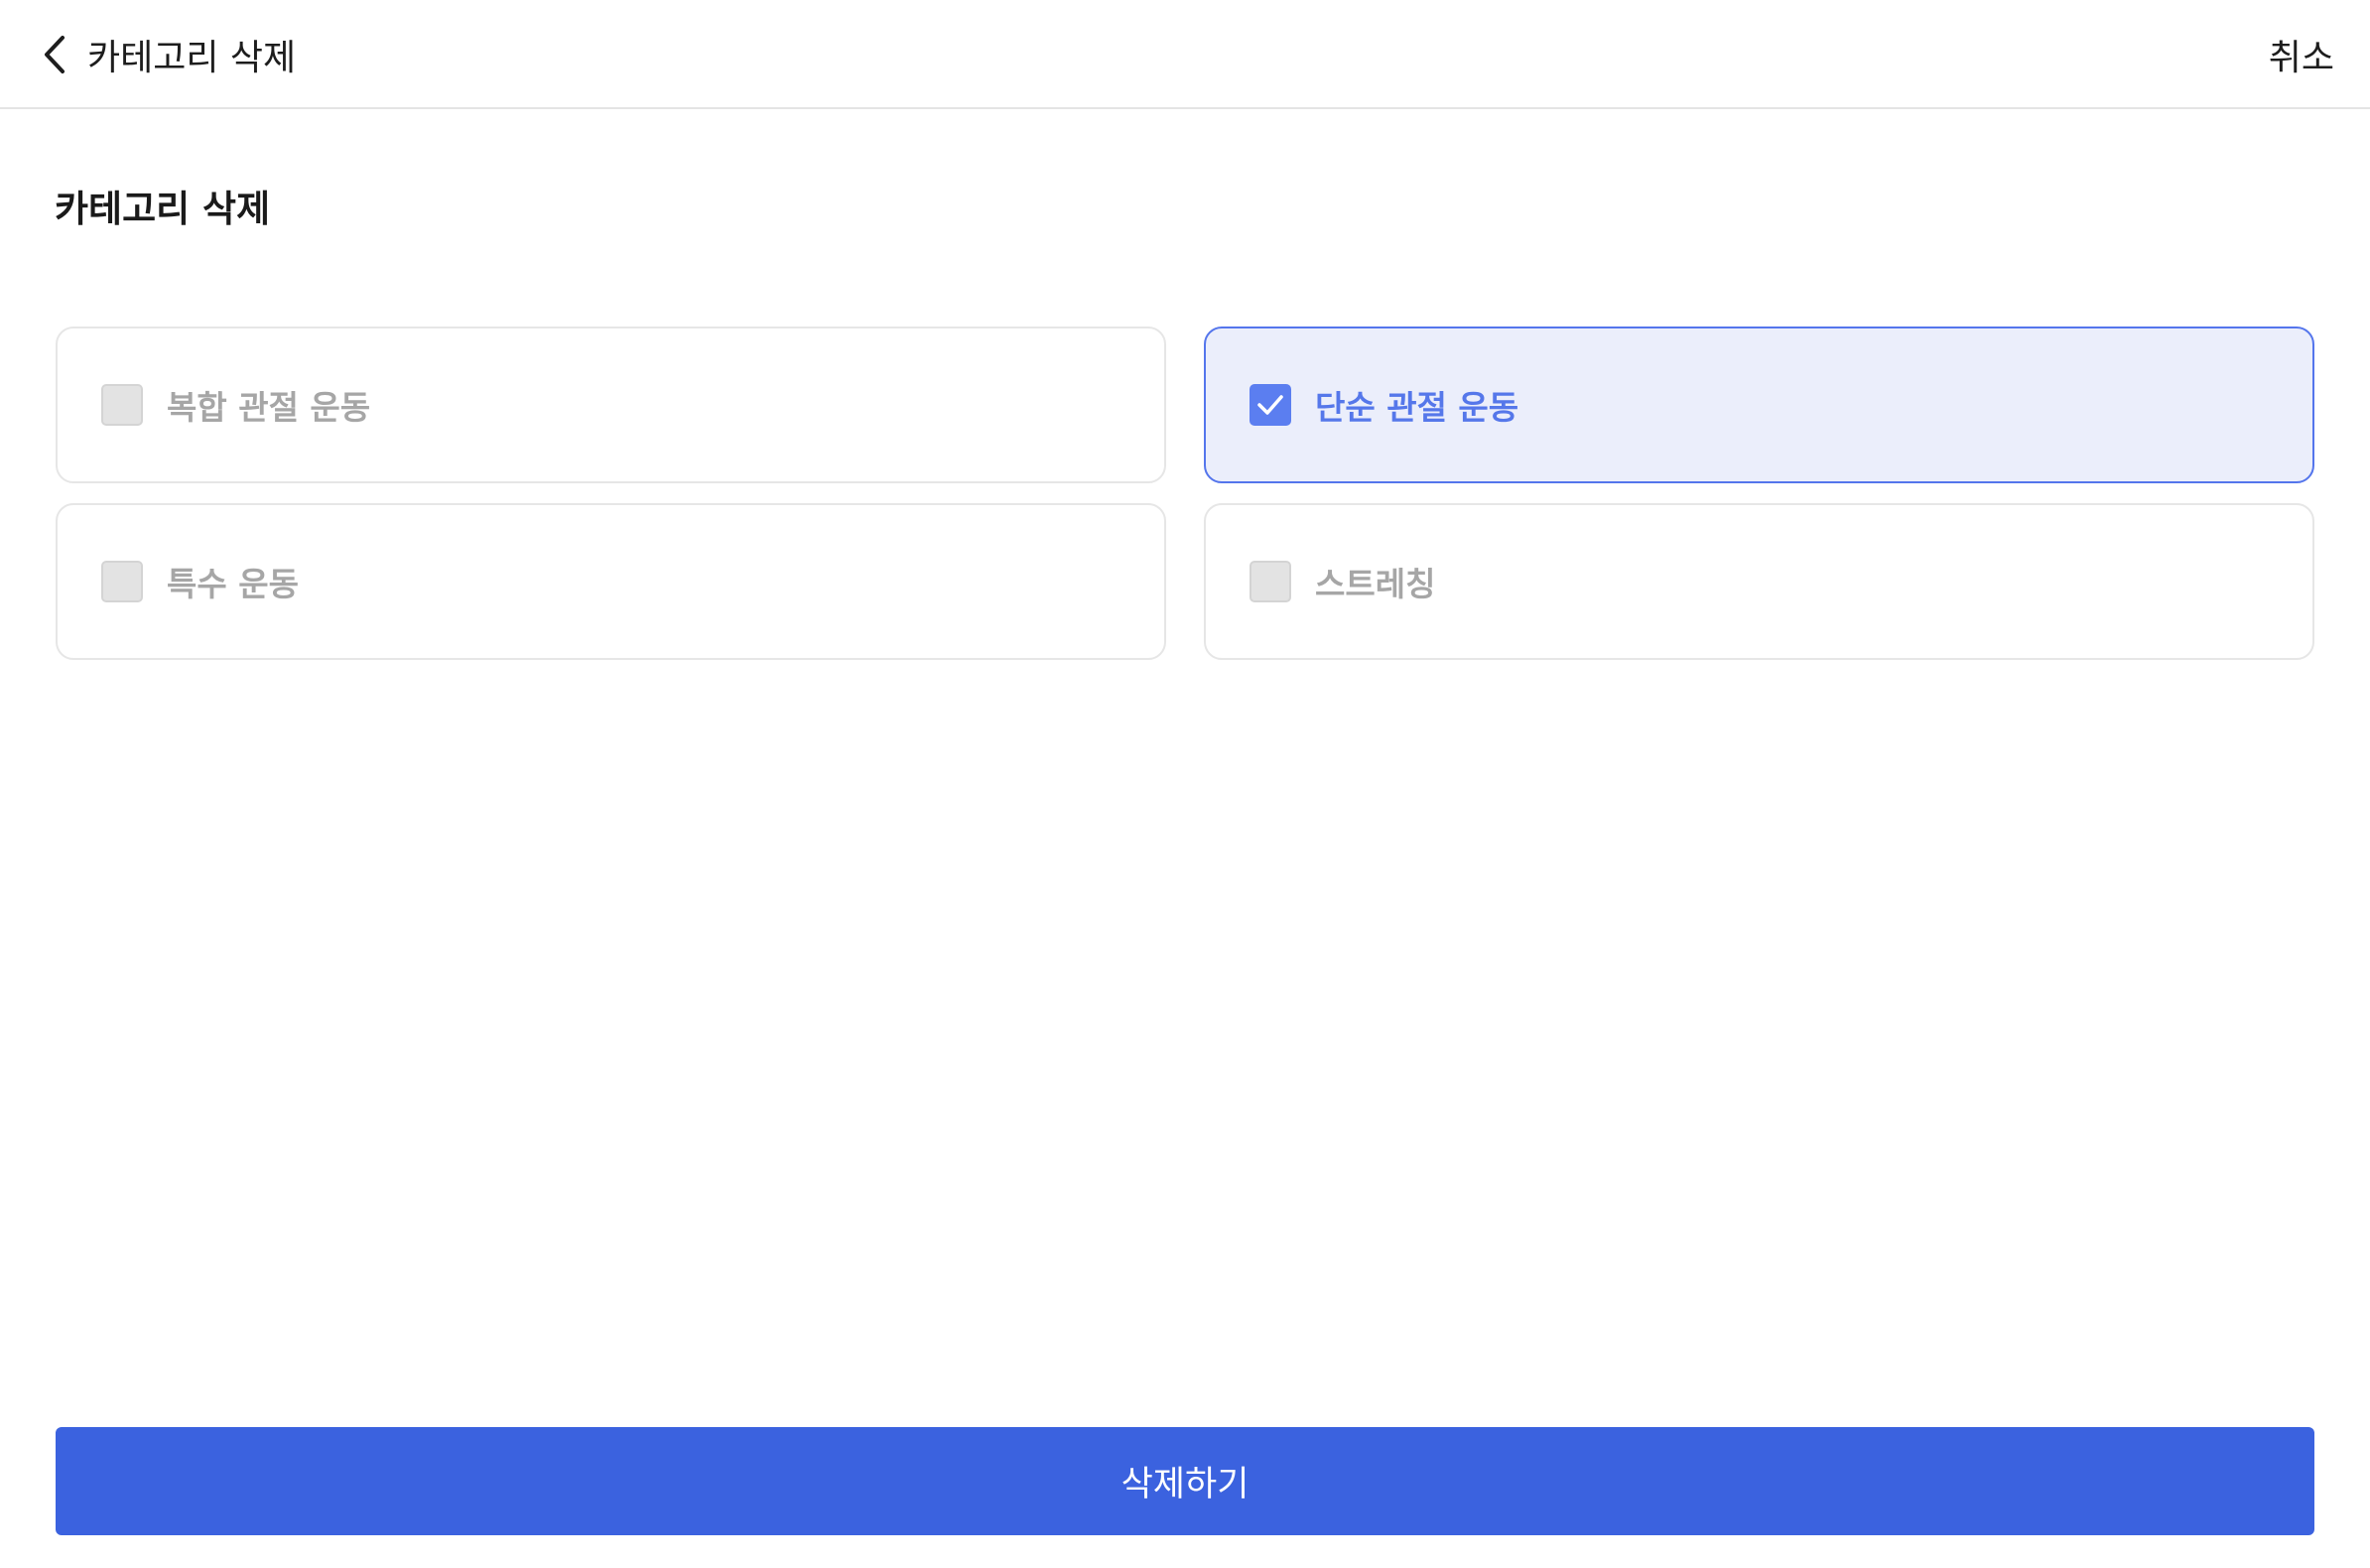 This screenshot has width=2370, height=1568. Describe the element at coordinates (1185, 54) in the screenshot. I see `top-bar: 카테고리 삭제 취소` at that location.